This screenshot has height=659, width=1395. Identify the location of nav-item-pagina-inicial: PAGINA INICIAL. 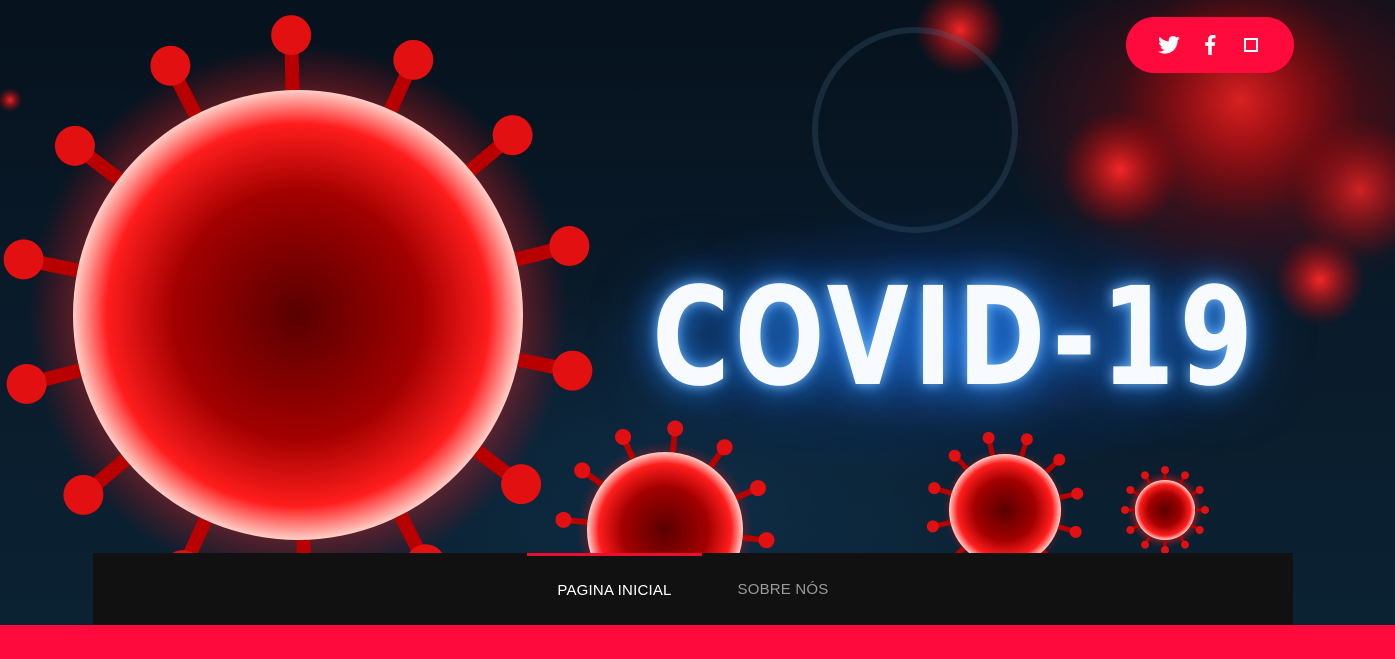
(614, 589).